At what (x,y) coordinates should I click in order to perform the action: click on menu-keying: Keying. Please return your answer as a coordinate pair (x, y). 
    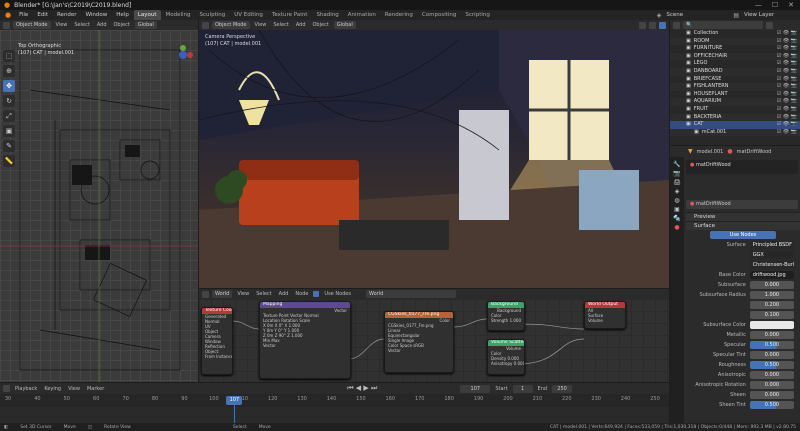
    Looking at the image, I should click on (52, 389).